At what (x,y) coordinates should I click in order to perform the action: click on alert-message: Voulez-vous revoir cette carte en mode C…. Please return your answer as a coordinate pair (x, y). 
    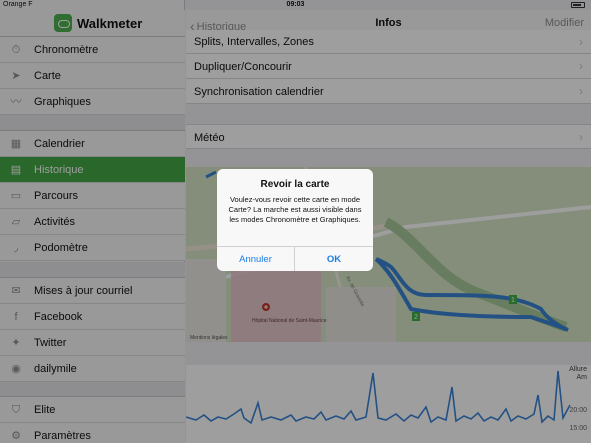
    Looking at the image, I should click on (295, 209).